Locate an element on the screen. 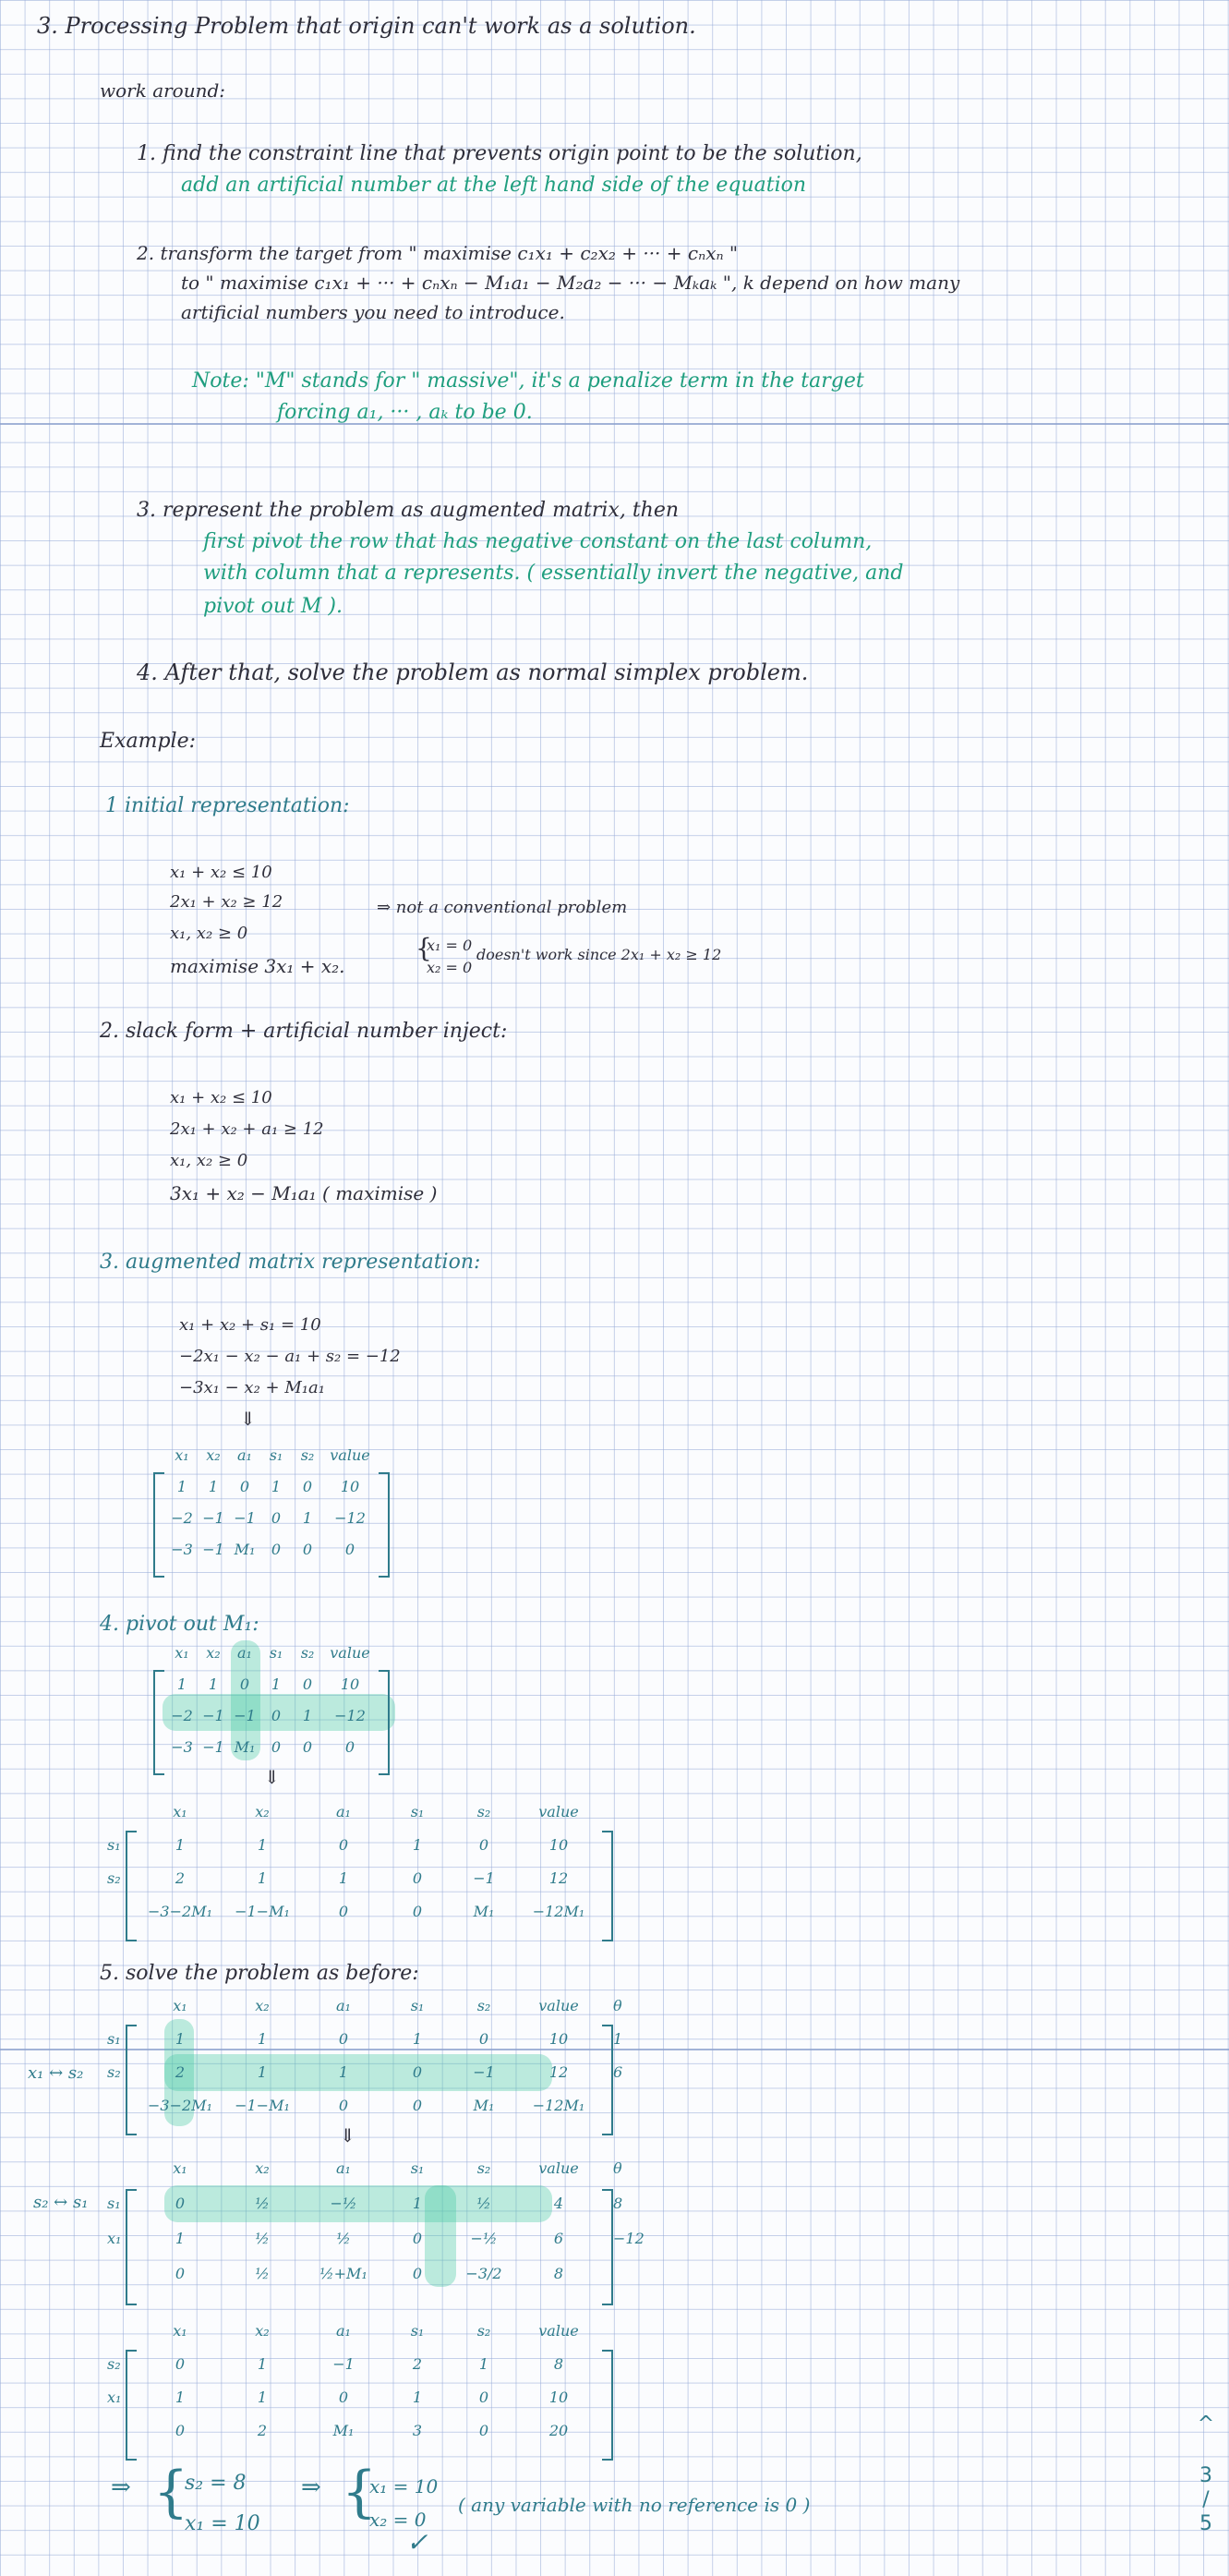 This screenshot has width=1229, height=2576. page-total: 5 is located at coordinates (1205, 2523).